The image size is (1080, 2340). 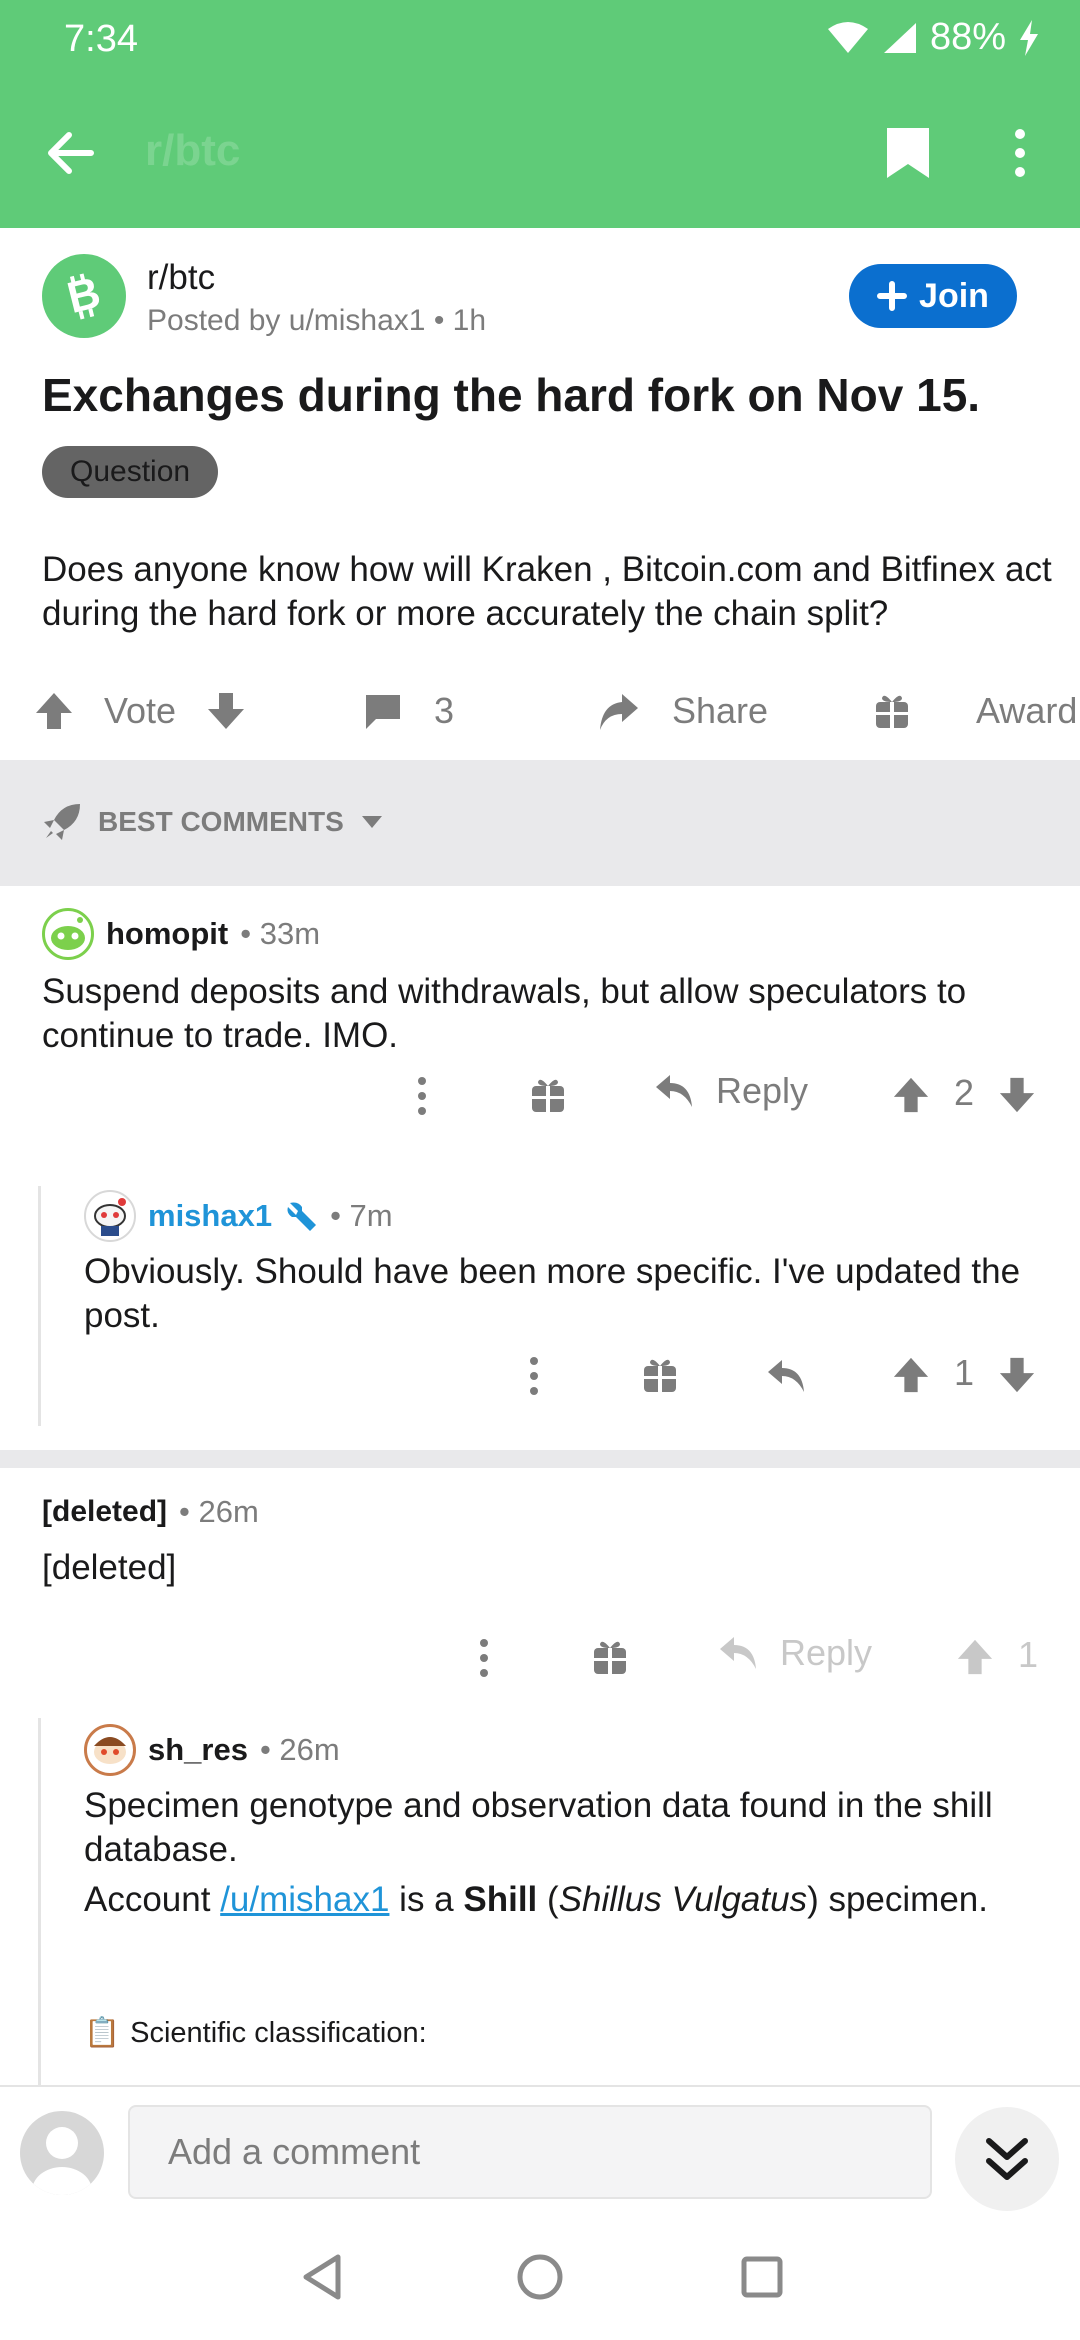 I want to click on account-bold: Shill, so click(x=500, y=1899).